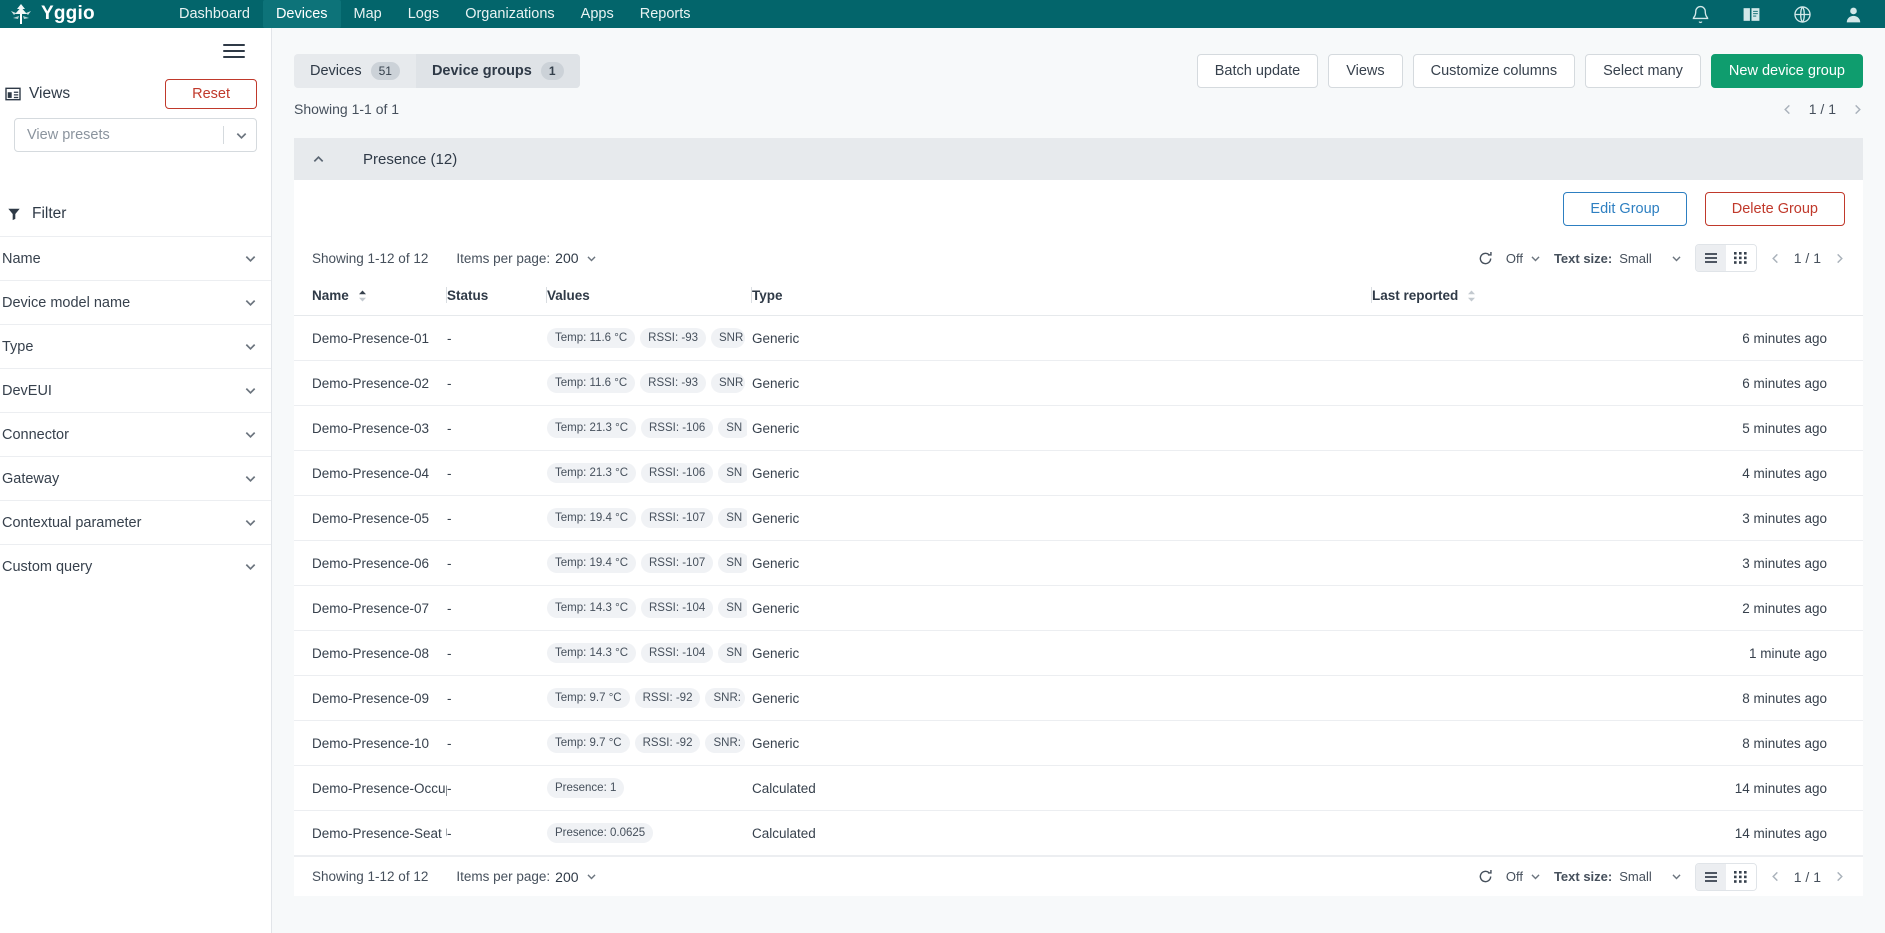 The width and height of the screenshot is (1885, 933). Describe the element at coordinates (649, 297) in the screenshot. I see `column-header-values: Values` at that location.